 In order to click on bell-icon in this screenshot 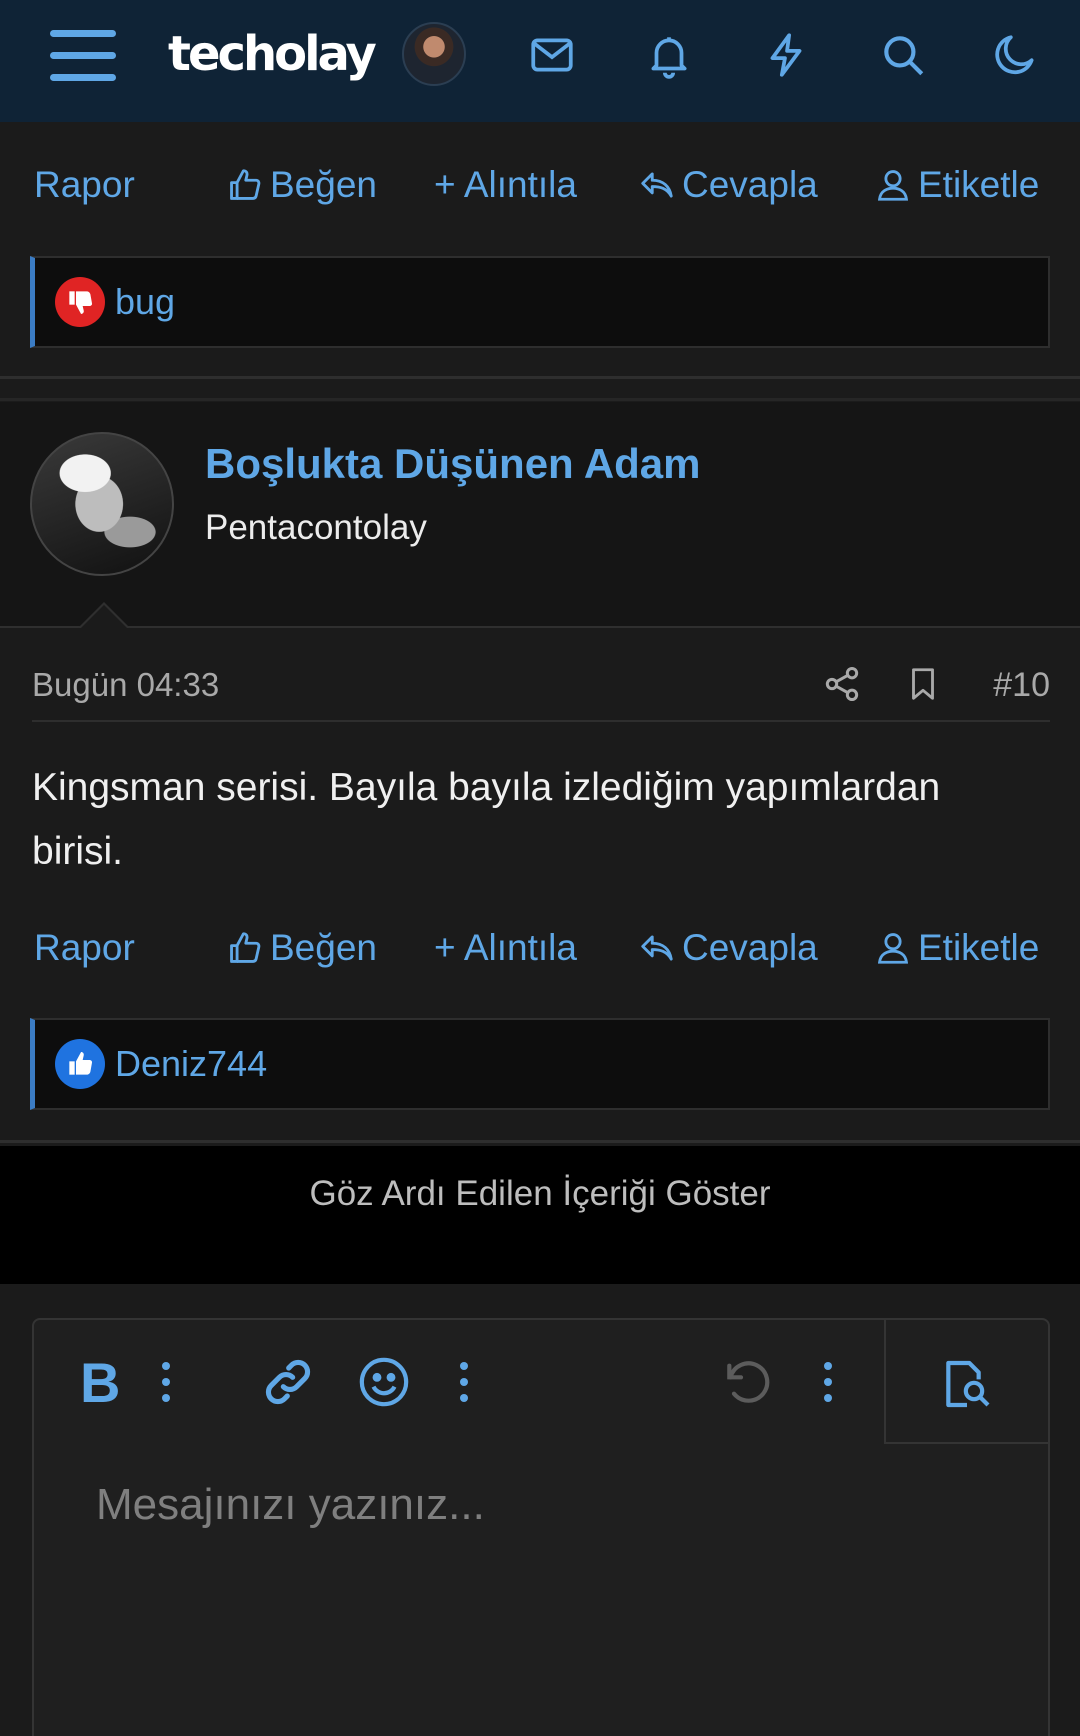, I will do `click(669, 55)`.